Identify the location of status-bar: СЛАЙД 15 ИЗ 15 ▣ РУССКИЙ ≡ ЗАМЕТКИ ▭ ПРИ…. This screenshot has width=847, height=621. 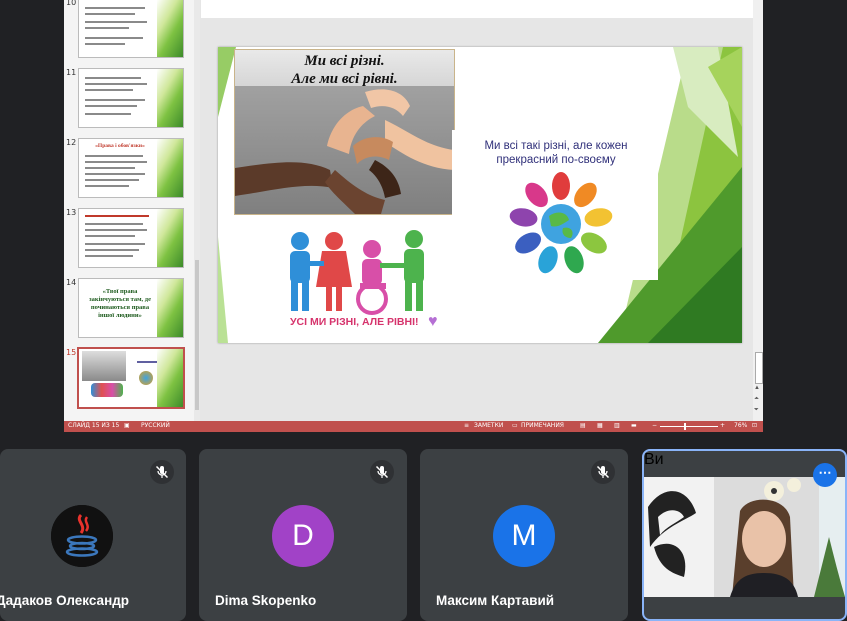
(413, 426).